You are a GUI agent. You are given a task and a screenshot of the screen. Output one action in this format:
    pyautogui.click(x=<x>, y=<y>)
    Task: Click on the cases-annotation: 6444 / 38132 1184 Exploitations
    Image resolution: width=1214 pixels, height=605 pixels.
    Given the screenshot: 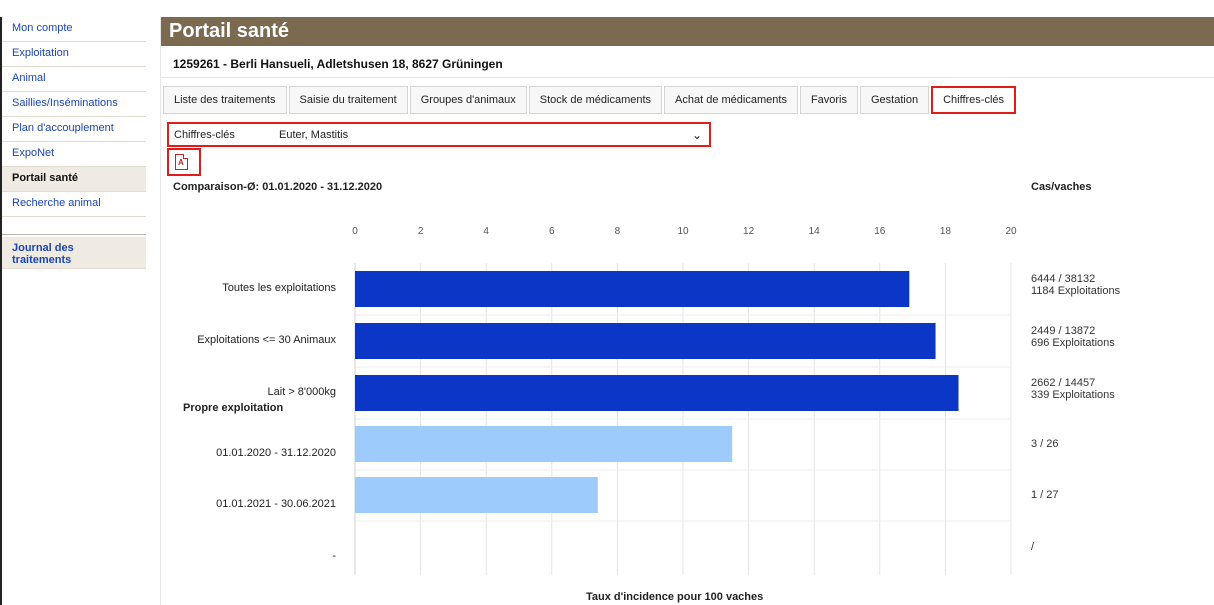 What is the action you would take?
    pyautogui.click(x=1075, y=285)
    